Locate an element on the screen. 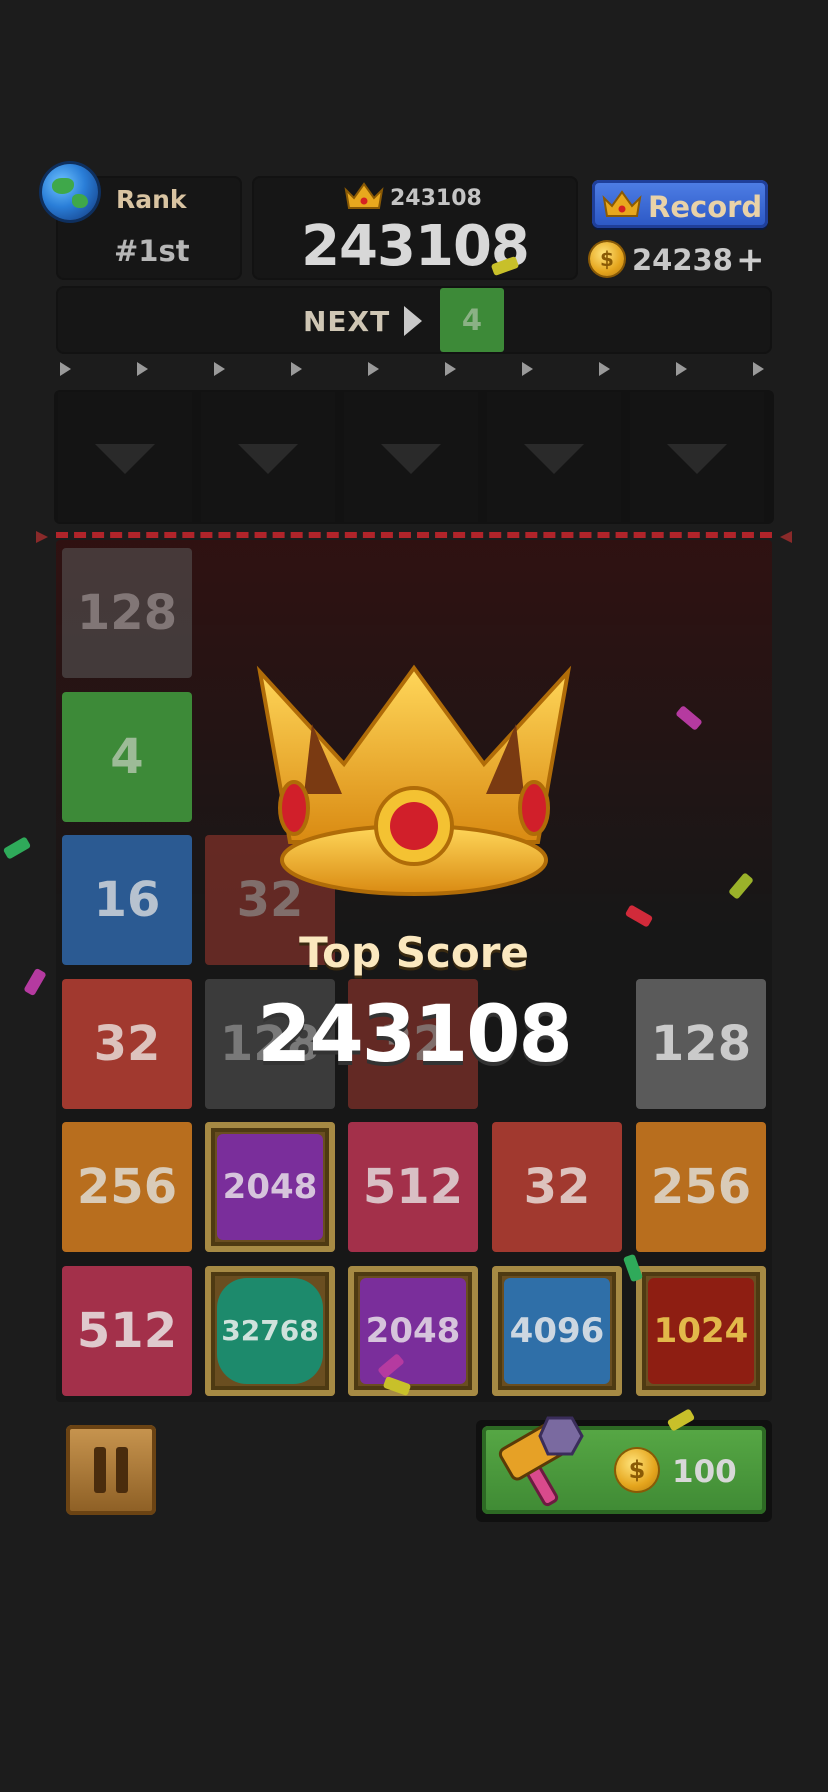  tile-value: 4 is located at coordinates (127, 757).